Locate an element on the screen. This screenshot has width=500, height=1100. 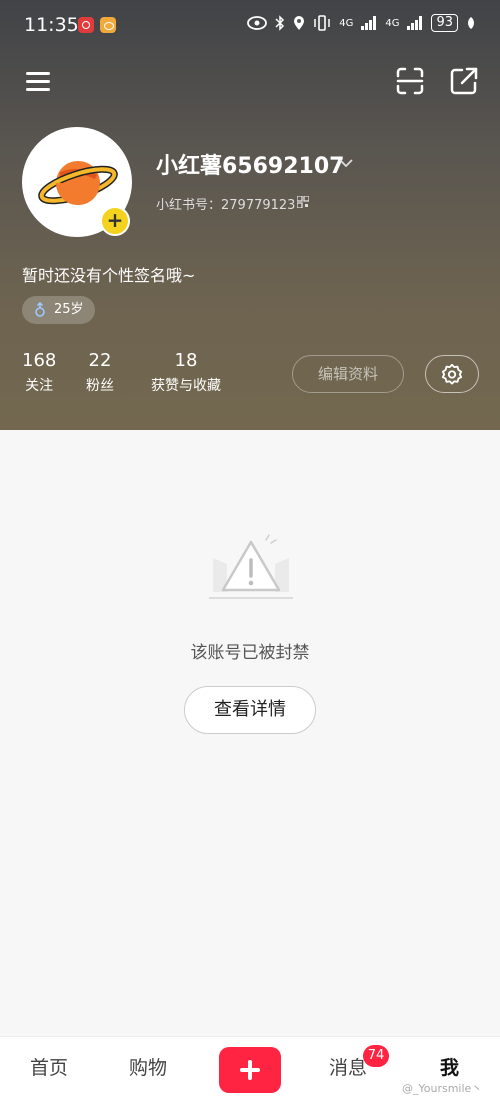
warning-icon is located at coordinates (251, 566).